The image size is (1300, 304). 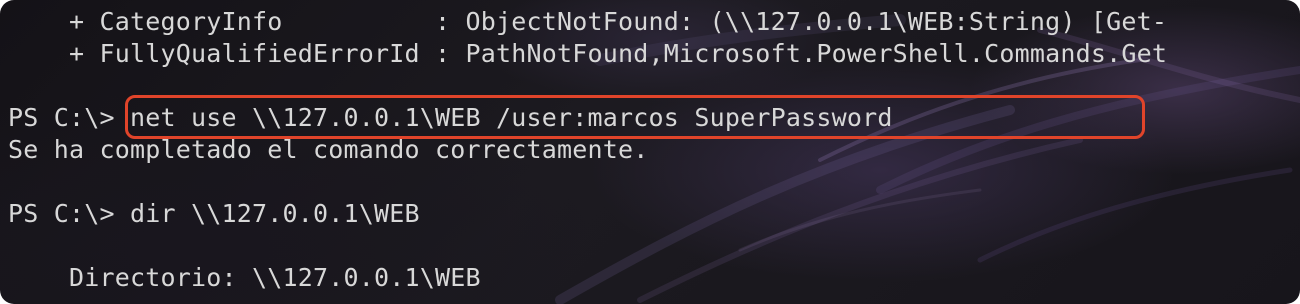 I want to click on directory-header-output: Directorio: \\127.0.0.1\WEB, so click(x=244, y=277).